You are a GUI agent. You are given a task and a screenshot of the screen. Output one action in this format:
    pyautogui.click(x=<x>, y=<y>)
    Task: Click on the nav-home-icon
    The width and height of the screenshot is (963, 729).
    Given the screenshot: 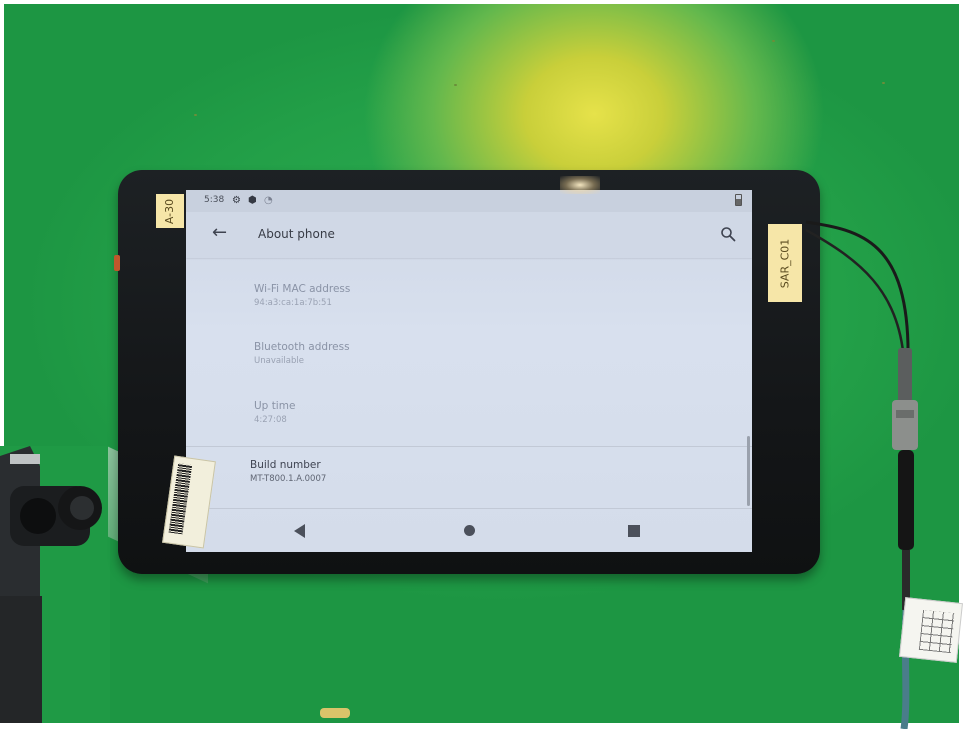 What is the action you would take?
    pyautogui.click(x=469, y=530)
    